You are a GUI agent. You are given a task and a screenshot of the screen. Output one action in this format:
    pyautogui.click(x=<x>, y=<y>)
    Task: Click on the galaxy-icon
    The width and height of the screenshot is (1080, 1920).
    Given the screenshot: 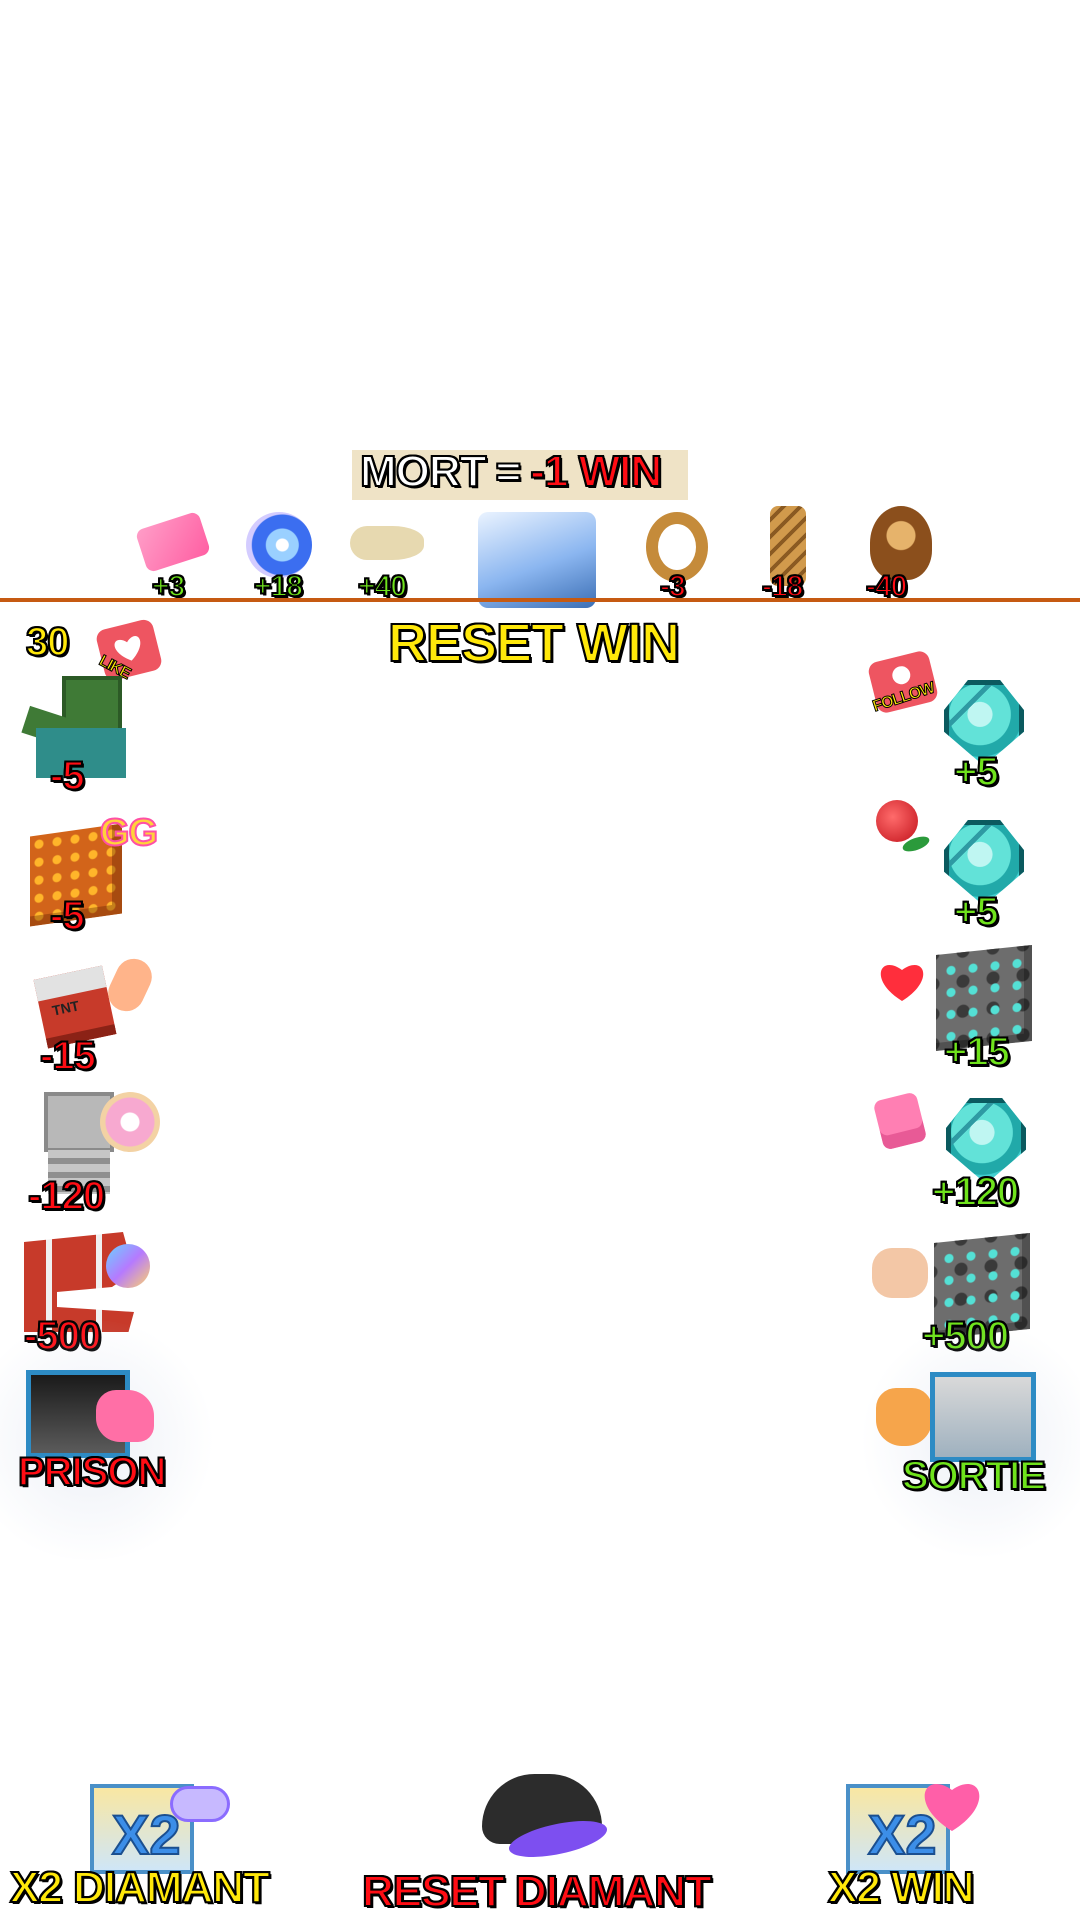 What is the action you would take?
    pyautogui.click(x=279, y=545)
    